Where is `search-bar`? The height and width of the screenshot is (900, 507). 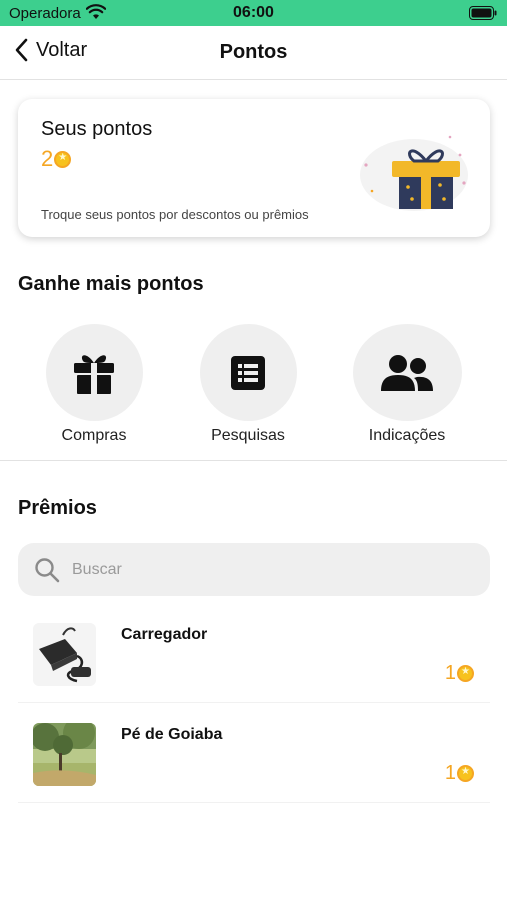 search-bar is located at coordinates (254, 569).